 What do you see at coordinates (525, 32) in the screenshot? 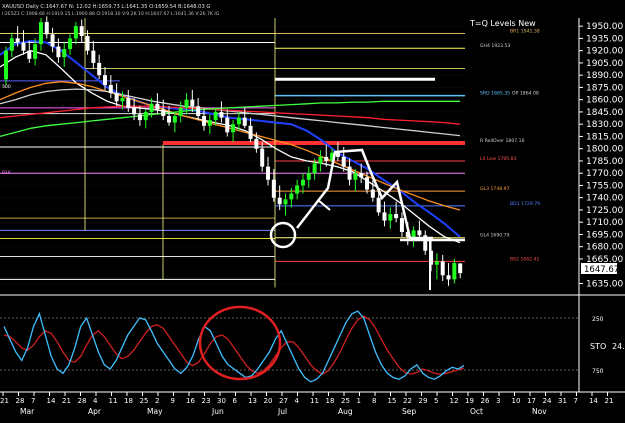
I see `level-label: BR1 1941.38` at bounding box center [525, 32].